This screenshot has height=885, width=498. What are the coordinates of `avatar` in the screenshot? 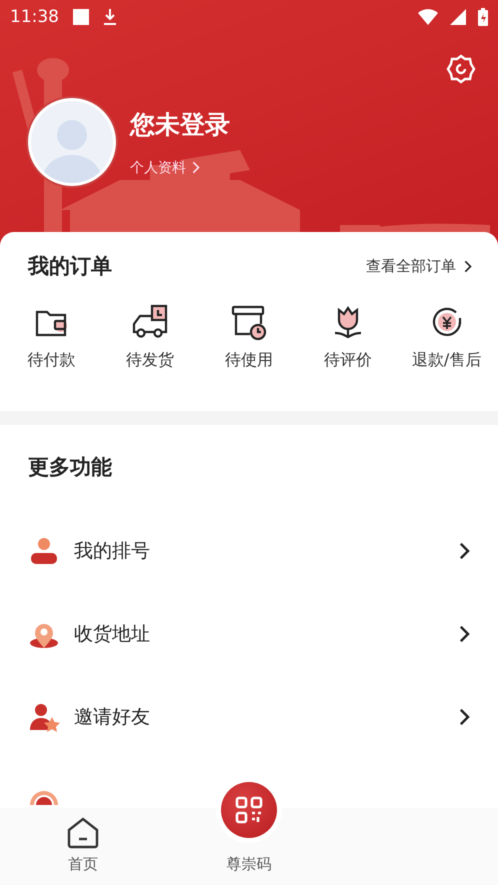 It's located at (72, 142).